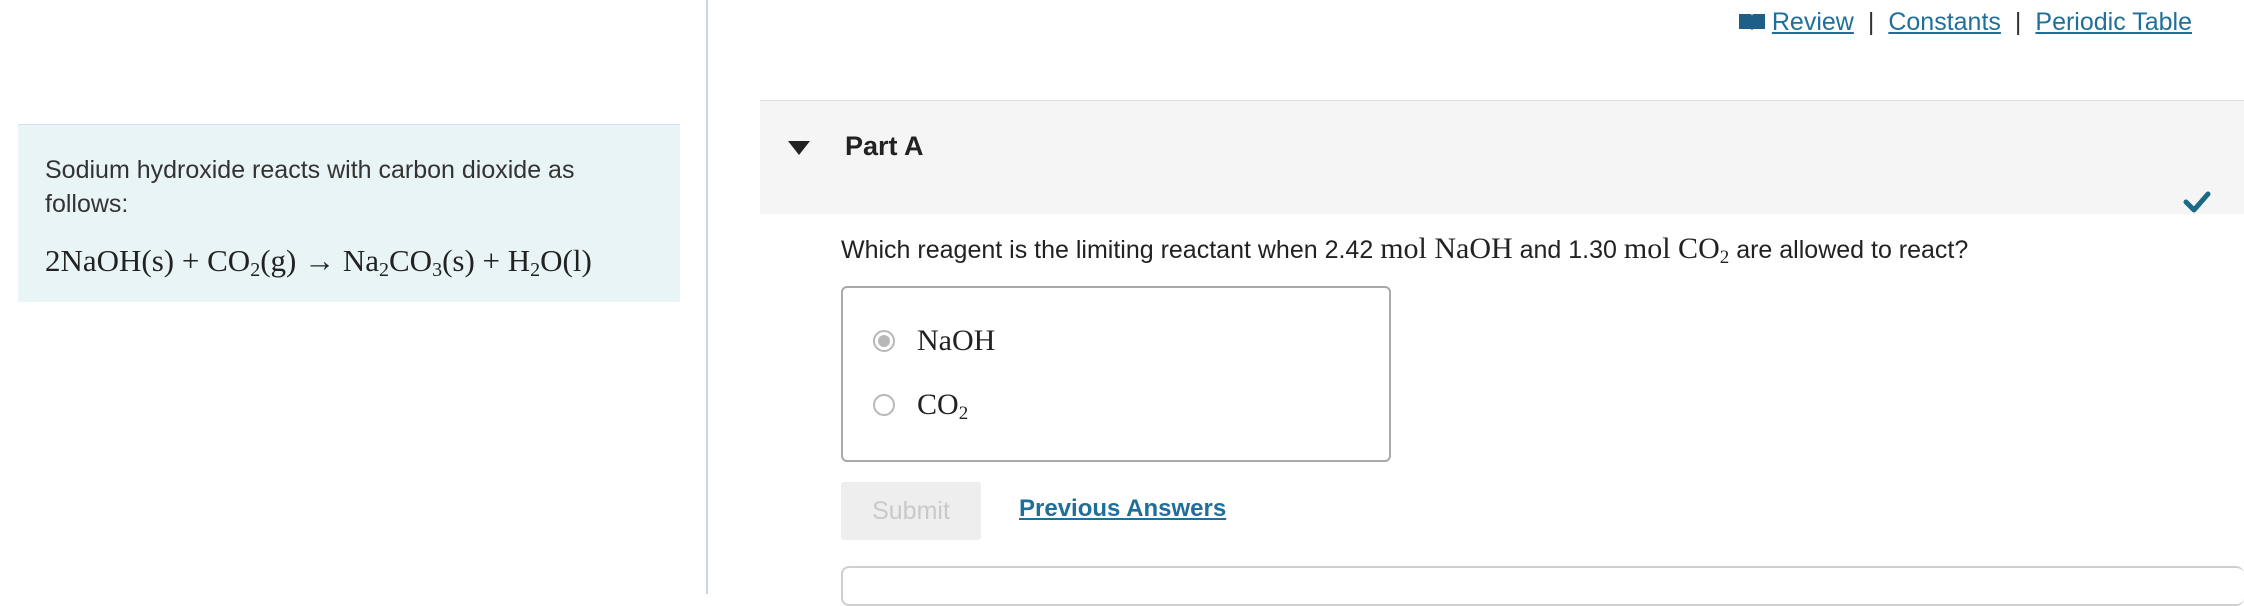 This screenshot has width=2244, height=606. I want to click on option-co2: CO2, so click(921, 406).